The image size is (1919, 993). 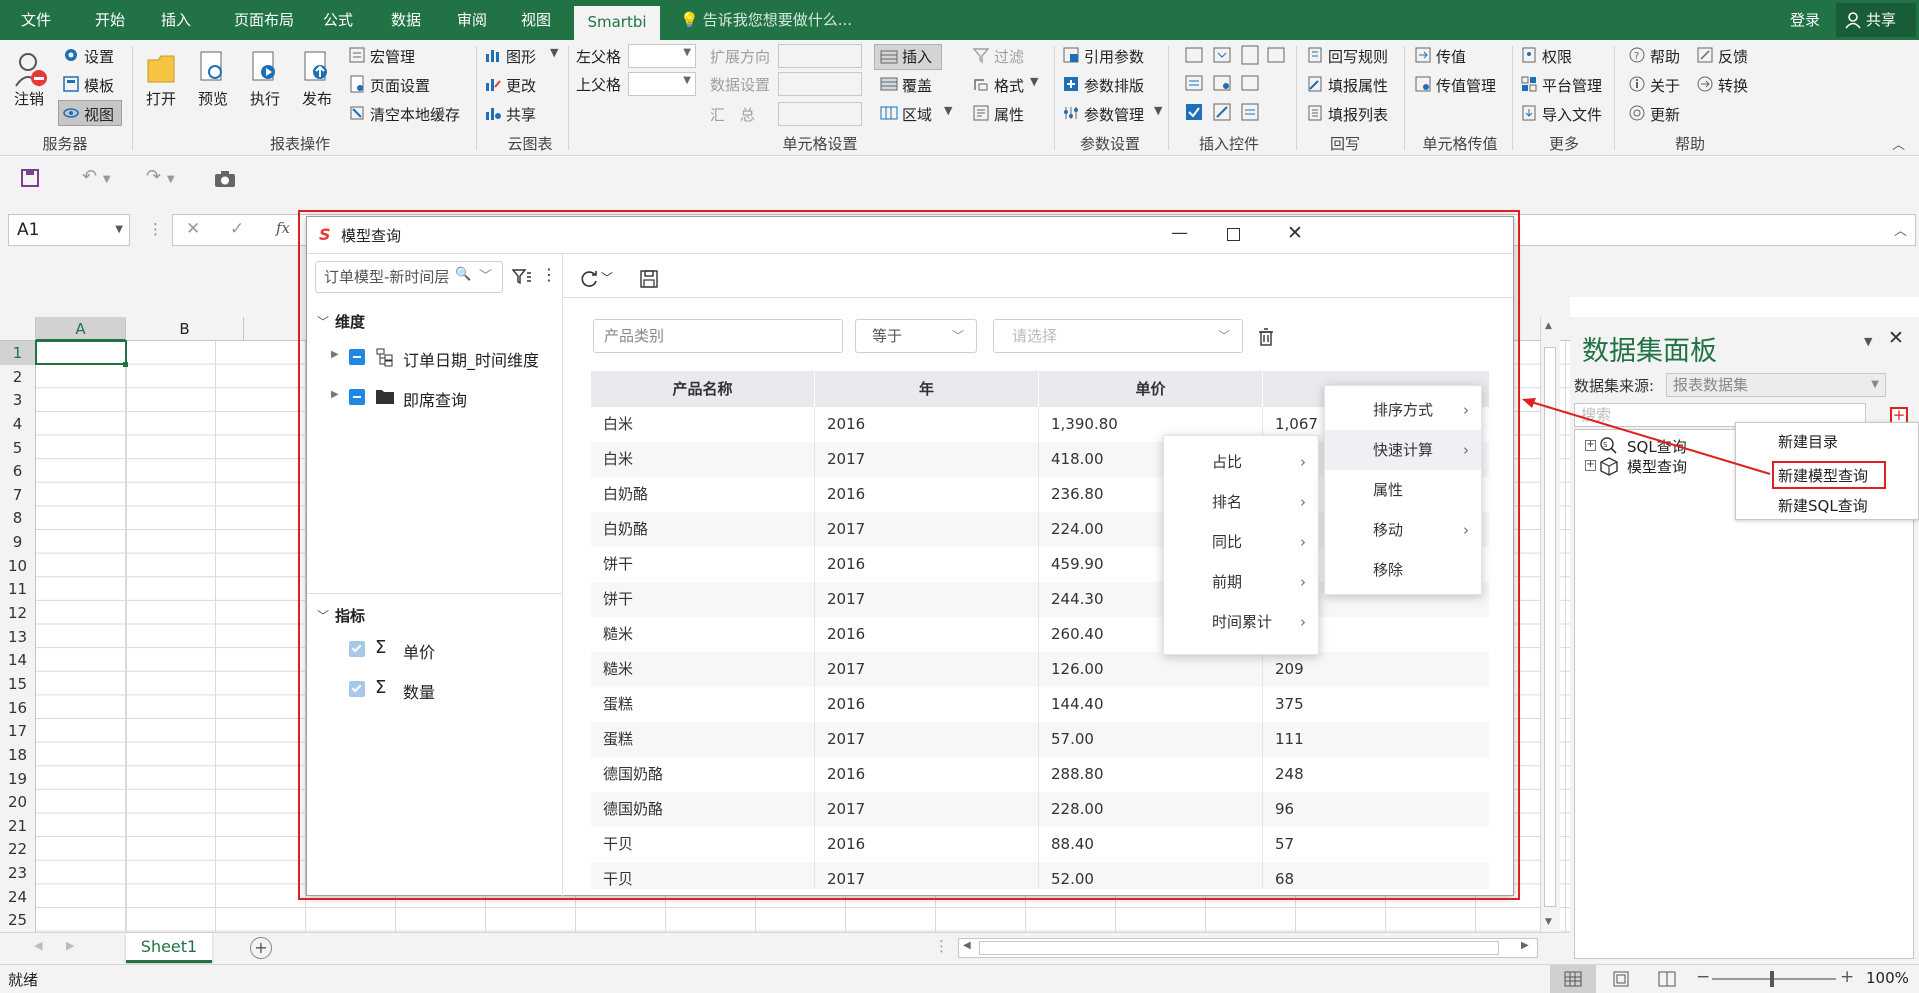 What do you see at coordinates (1823, 505) in the screenshot?
I see `menu-new-sql-query: 新建SQL查询` at bounding box center [1823, 505].